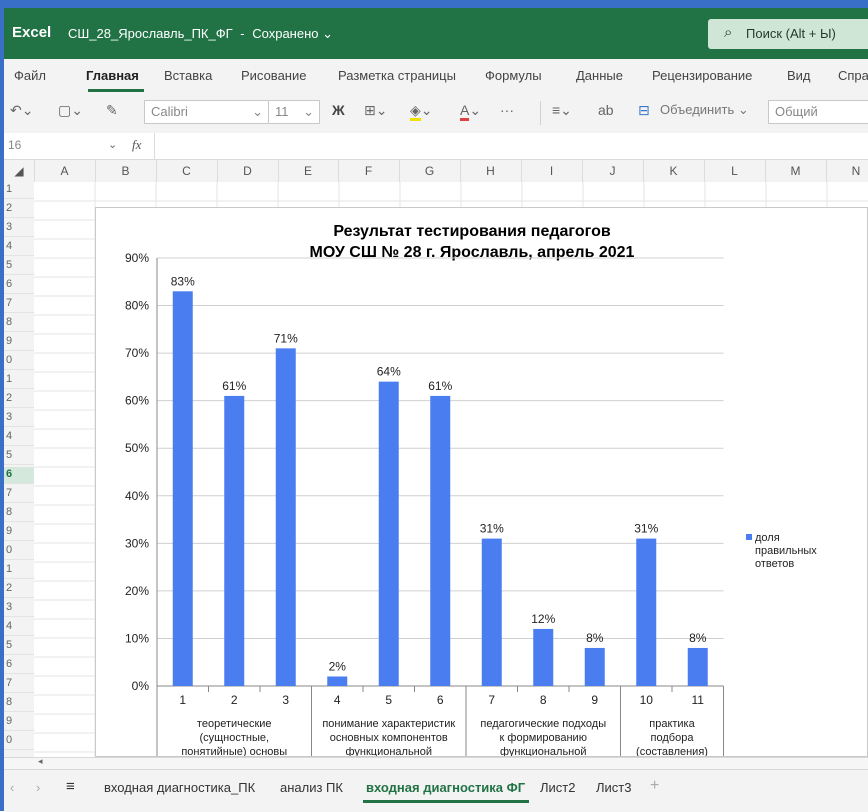 Image resolution: width=868 pixels, height=812 pixels. What do you see at coordinates (112, 75) in the screenshot?
I see `menu-home: Главная` at bounding box center [112, 75].